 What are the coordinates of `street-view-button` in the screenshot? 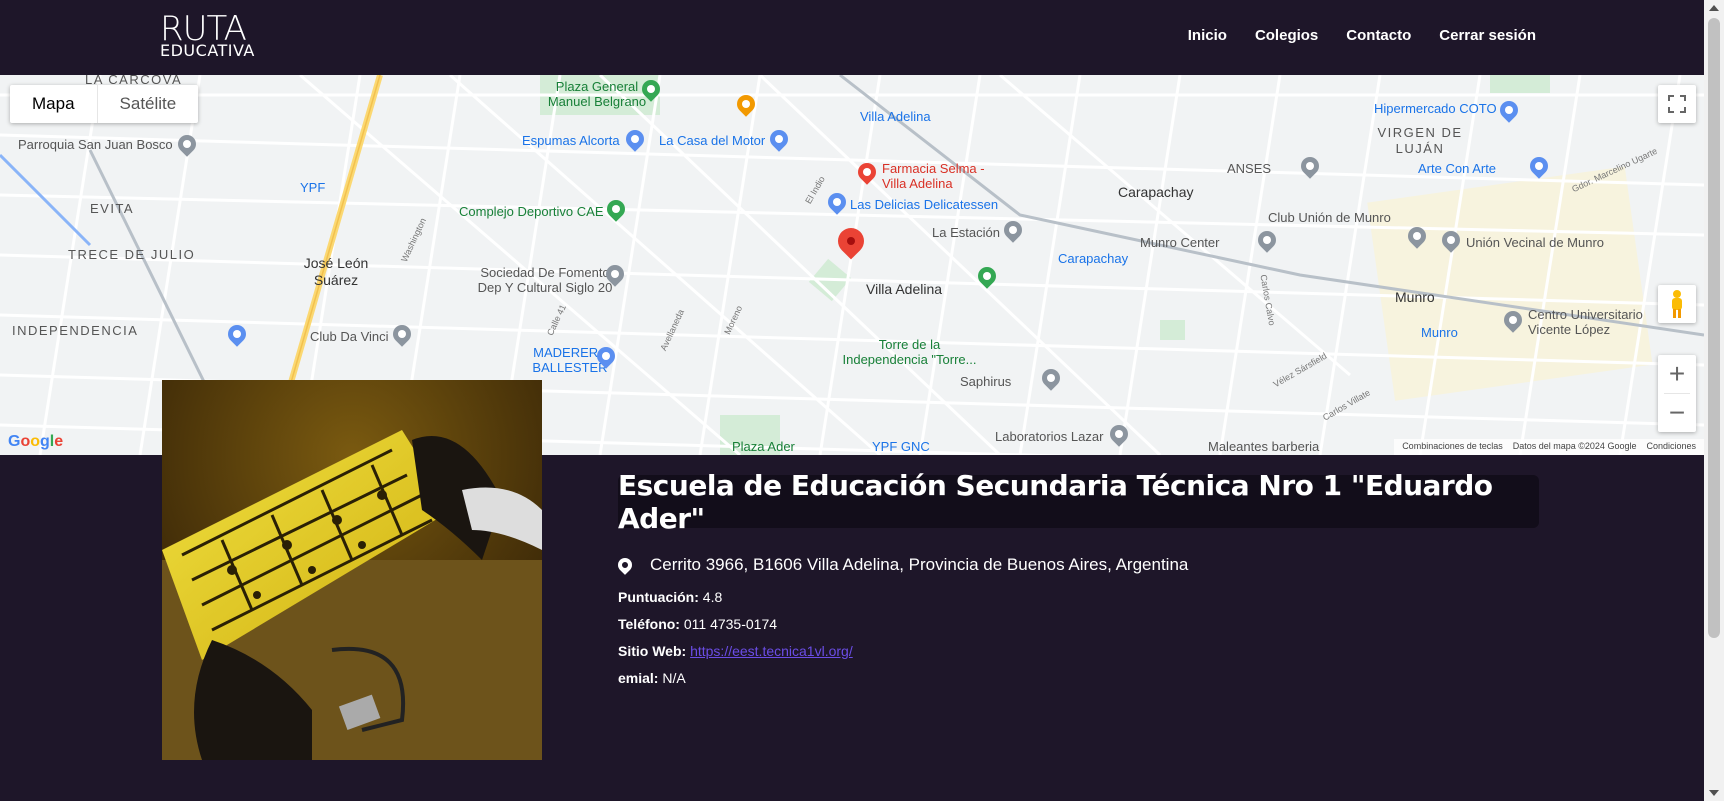 It's located at (1677, 304).